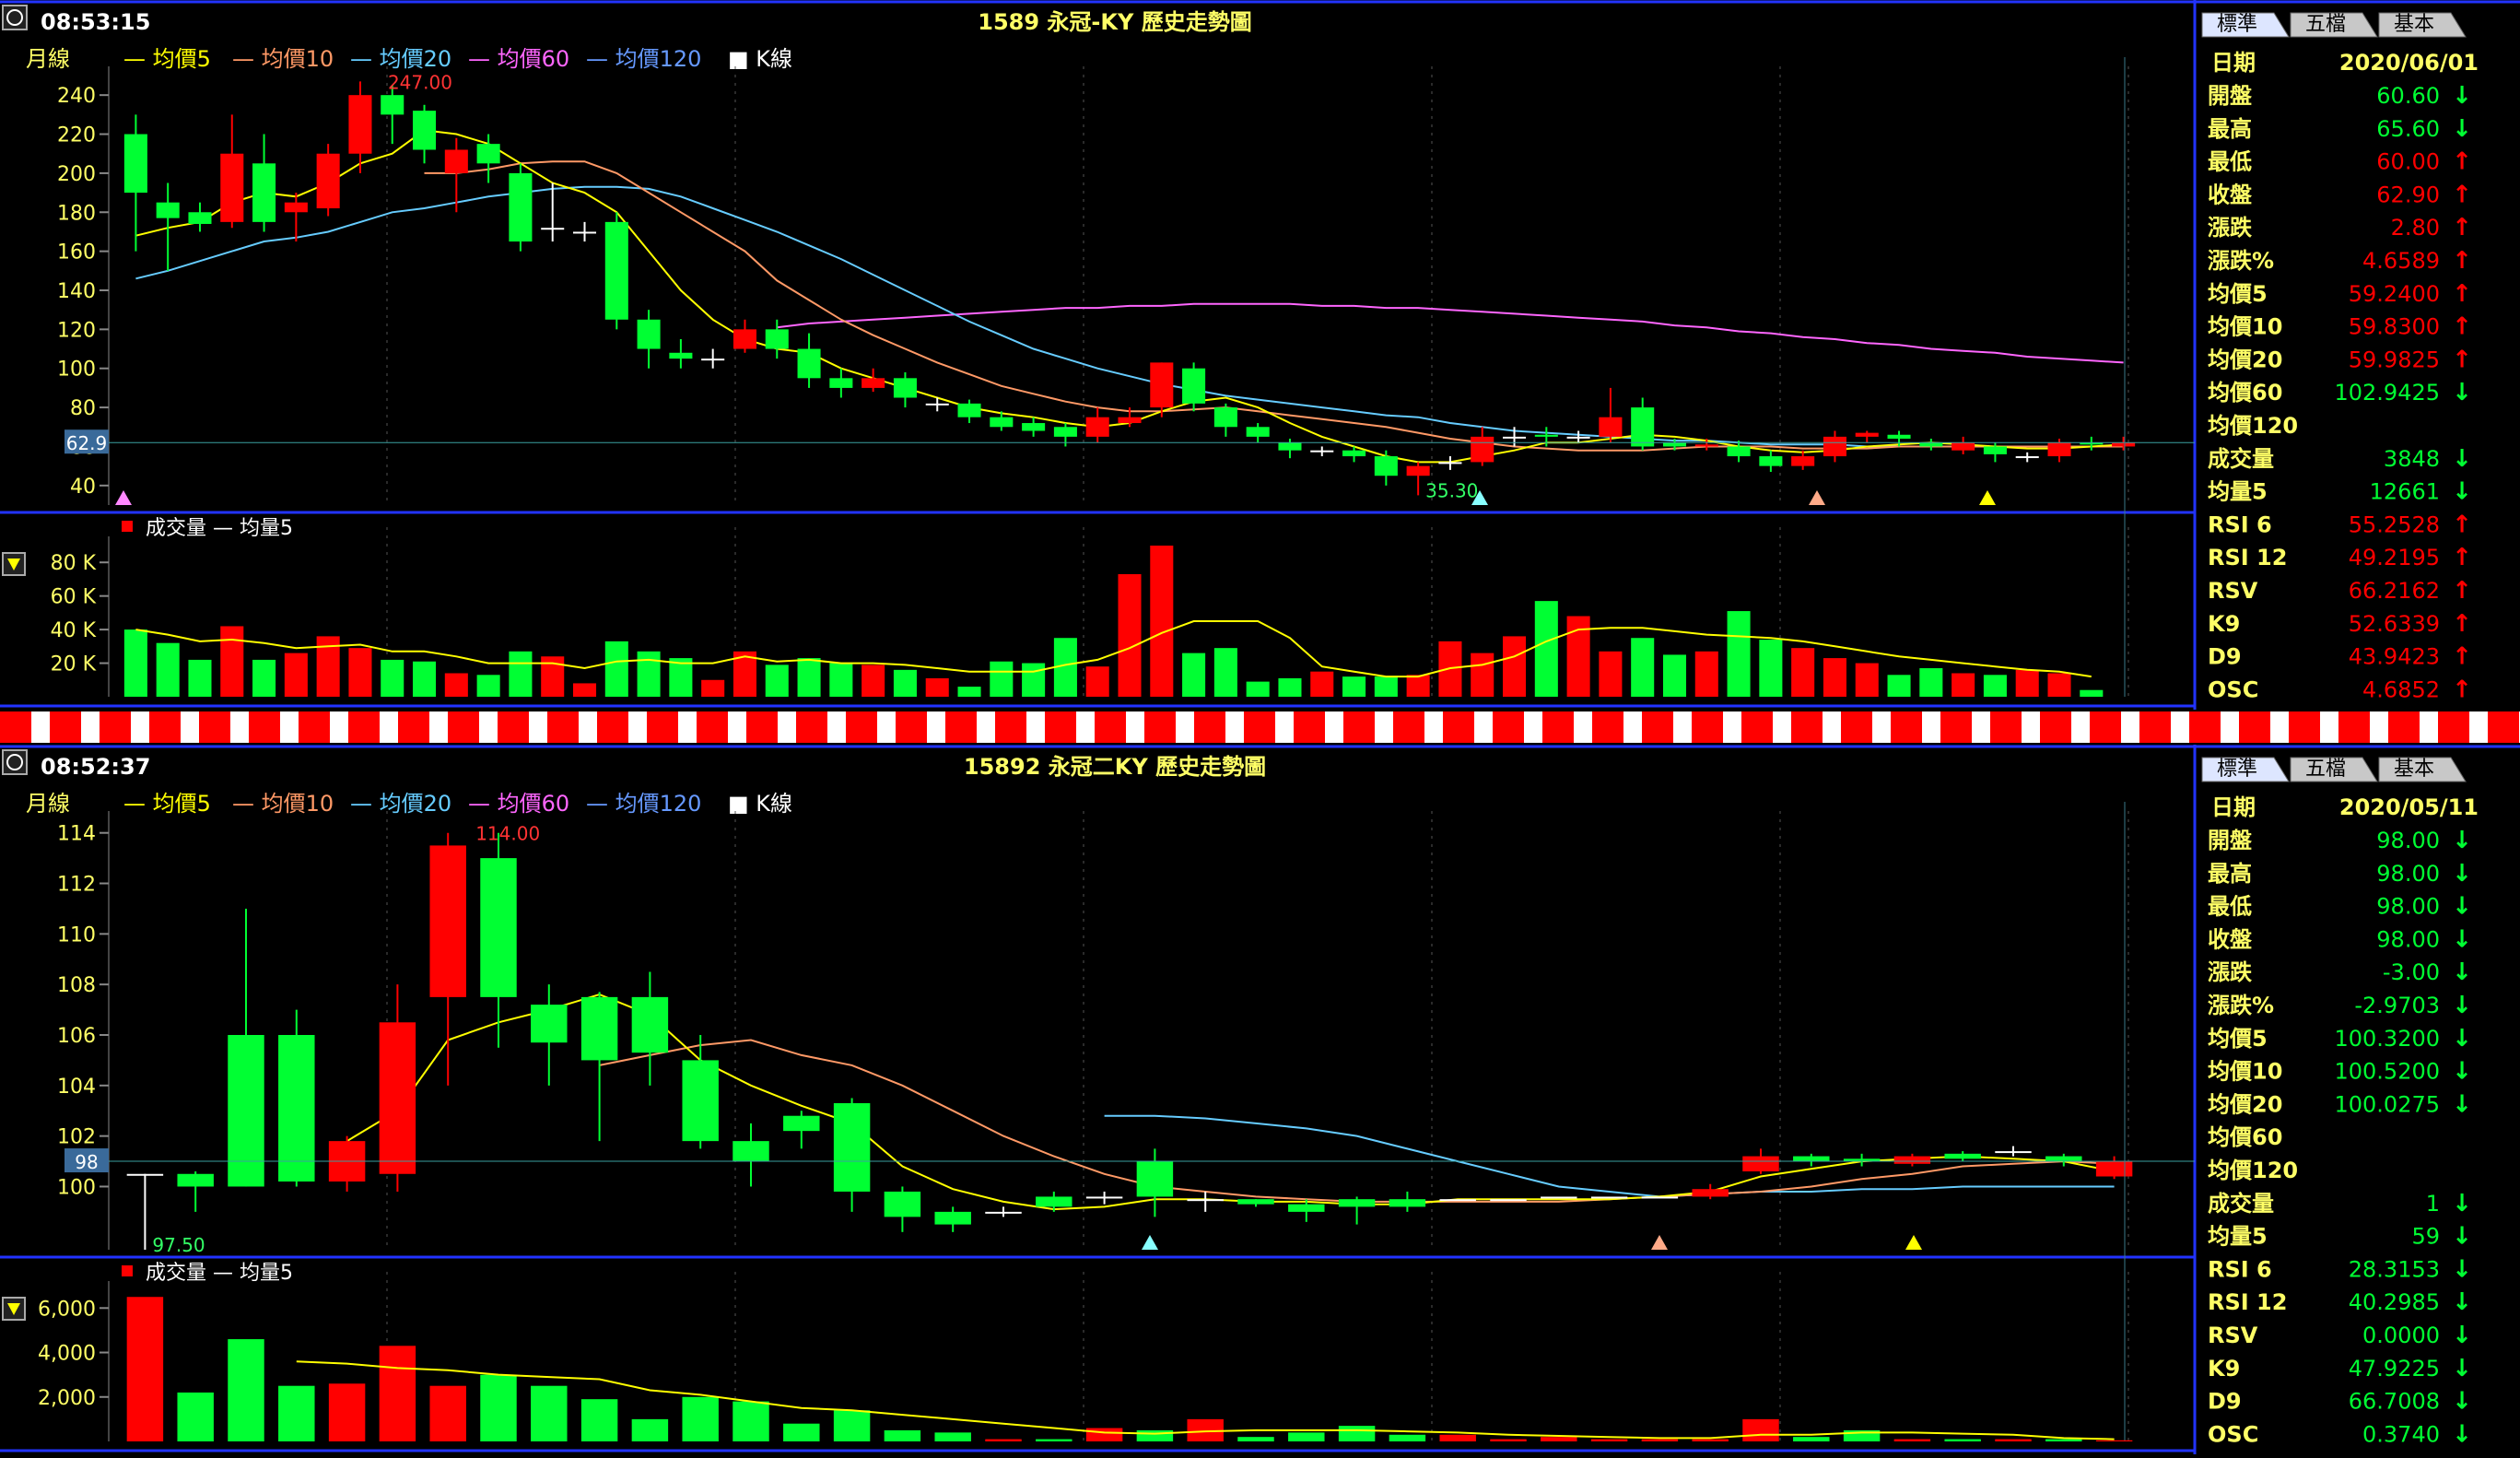 This screenshot has height=1458, width=2520. I want to click on info-value: 52.6339, so click(2394, 624).